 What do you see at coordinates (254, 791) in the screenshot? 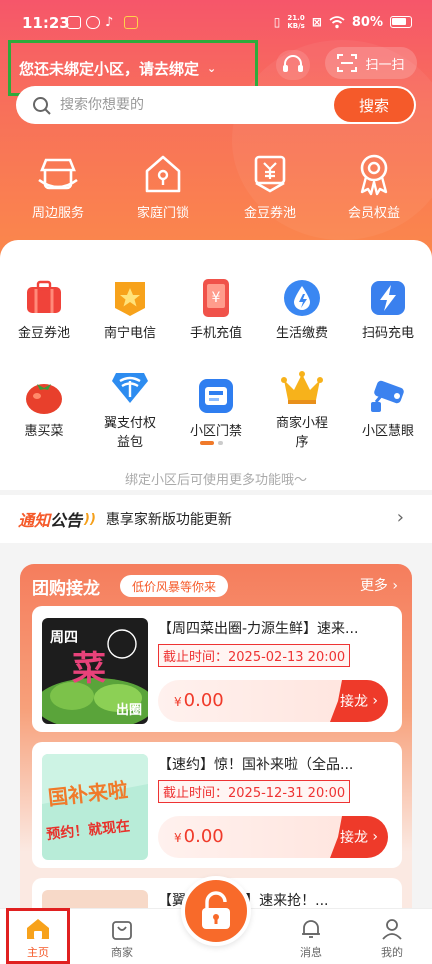
I see `deadline-badge: 截止时间：2025-12-31 20:00` at bounding box center [254, 791].